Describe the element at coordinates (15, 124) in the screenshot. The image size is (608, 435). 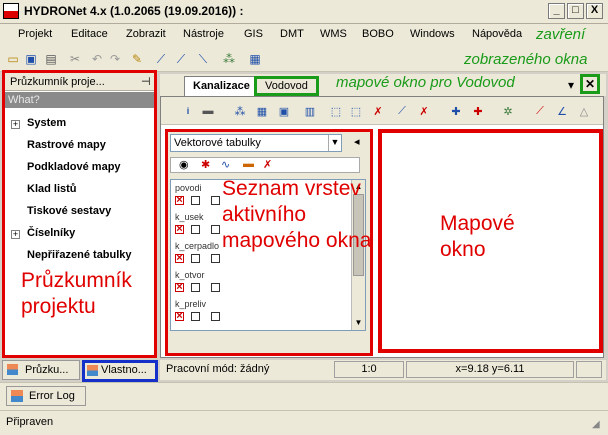
I see `expand-system-icon: +` at that location.